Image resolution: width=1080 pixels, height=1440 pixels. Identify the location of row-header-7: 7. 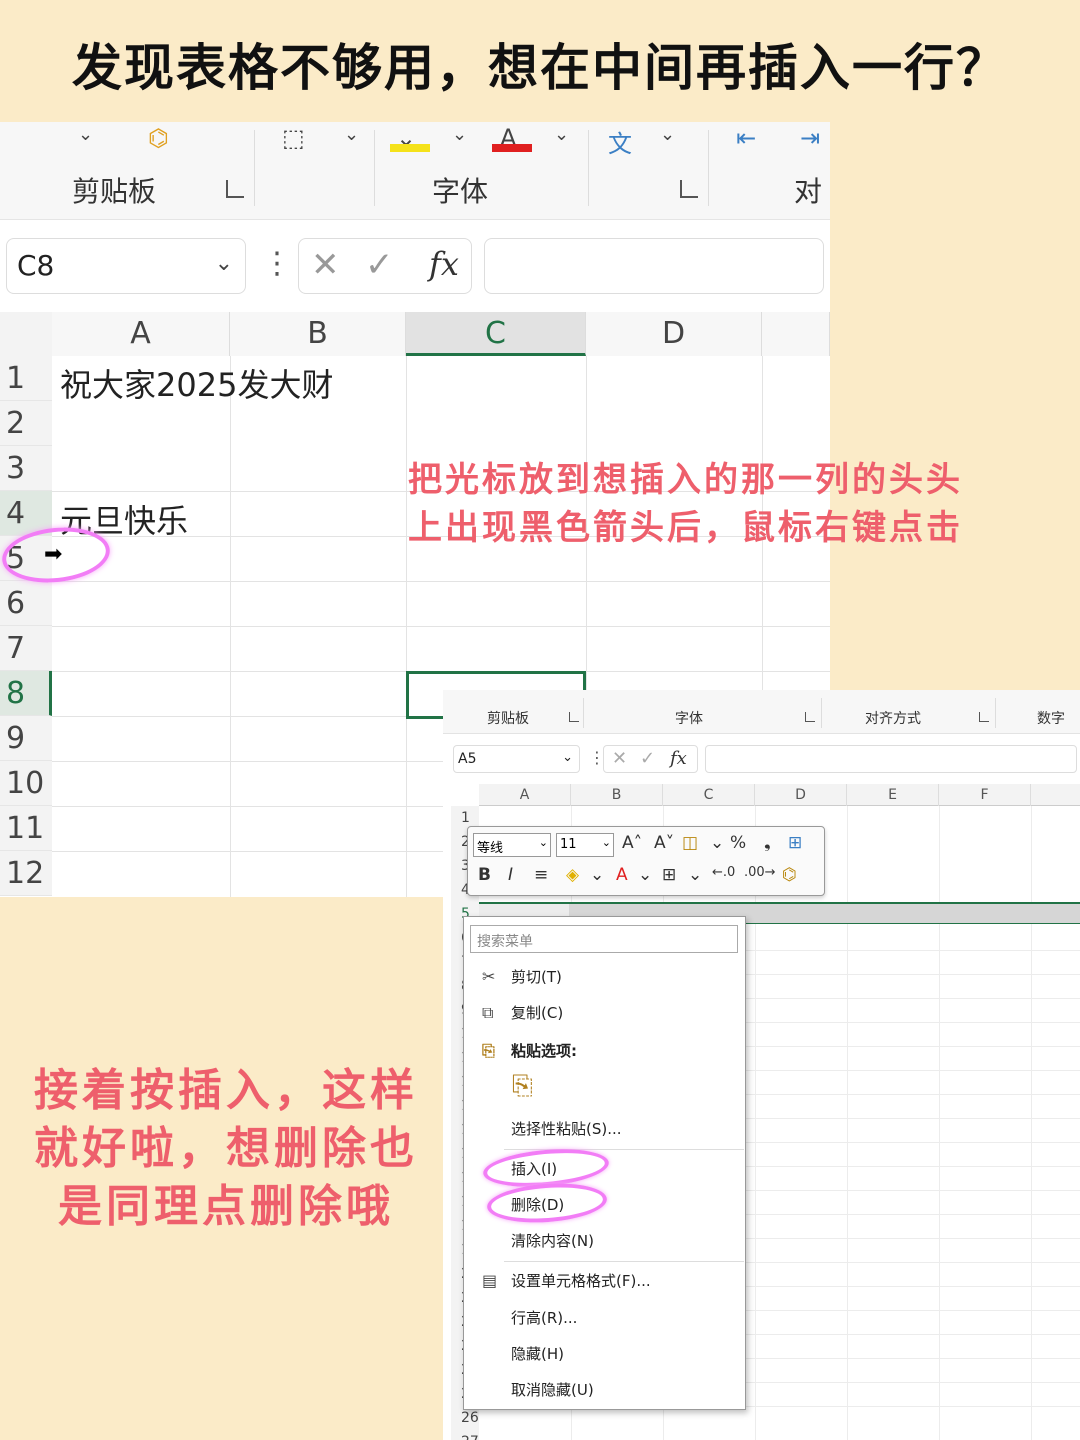
(26, 648).